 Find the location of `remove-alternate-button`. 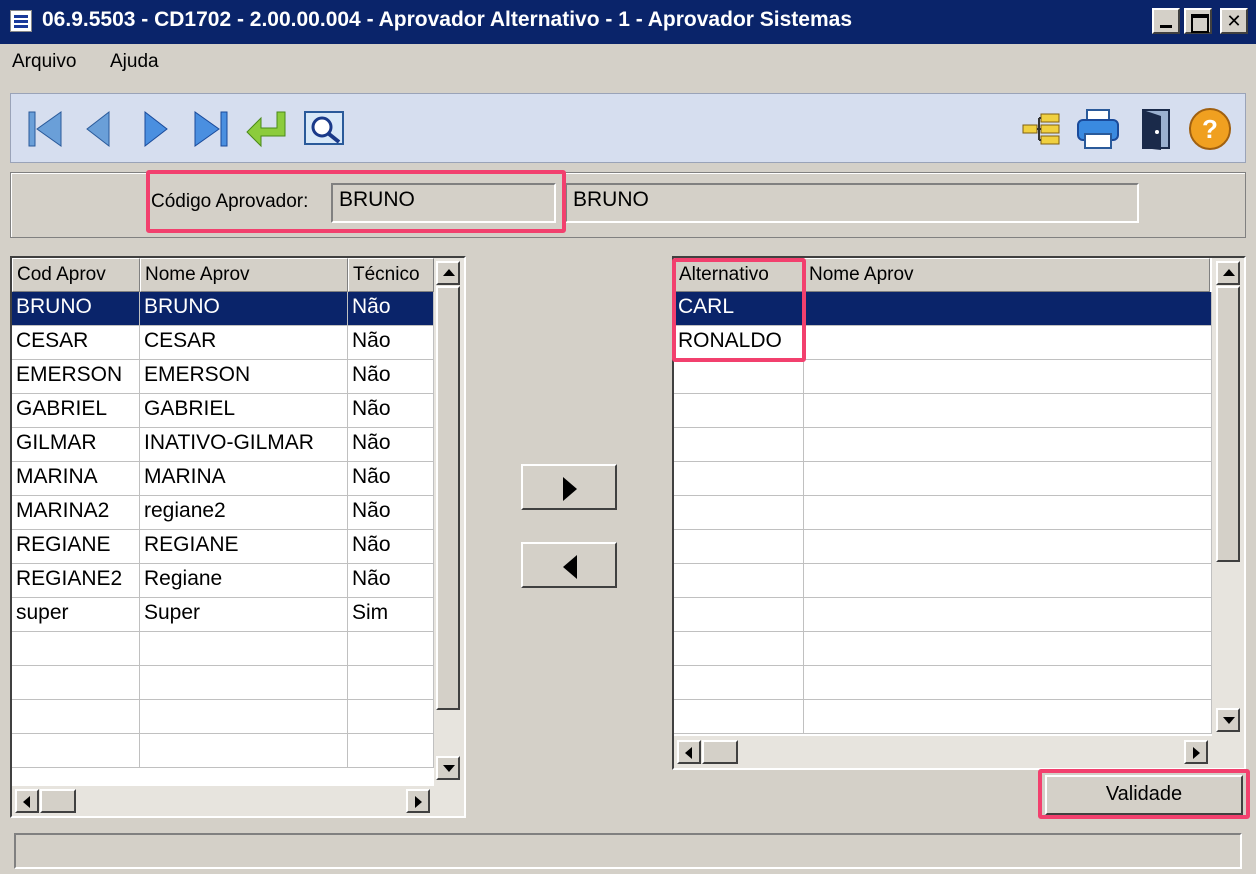

remove-alternate-button is located at coordinates (569, 565).